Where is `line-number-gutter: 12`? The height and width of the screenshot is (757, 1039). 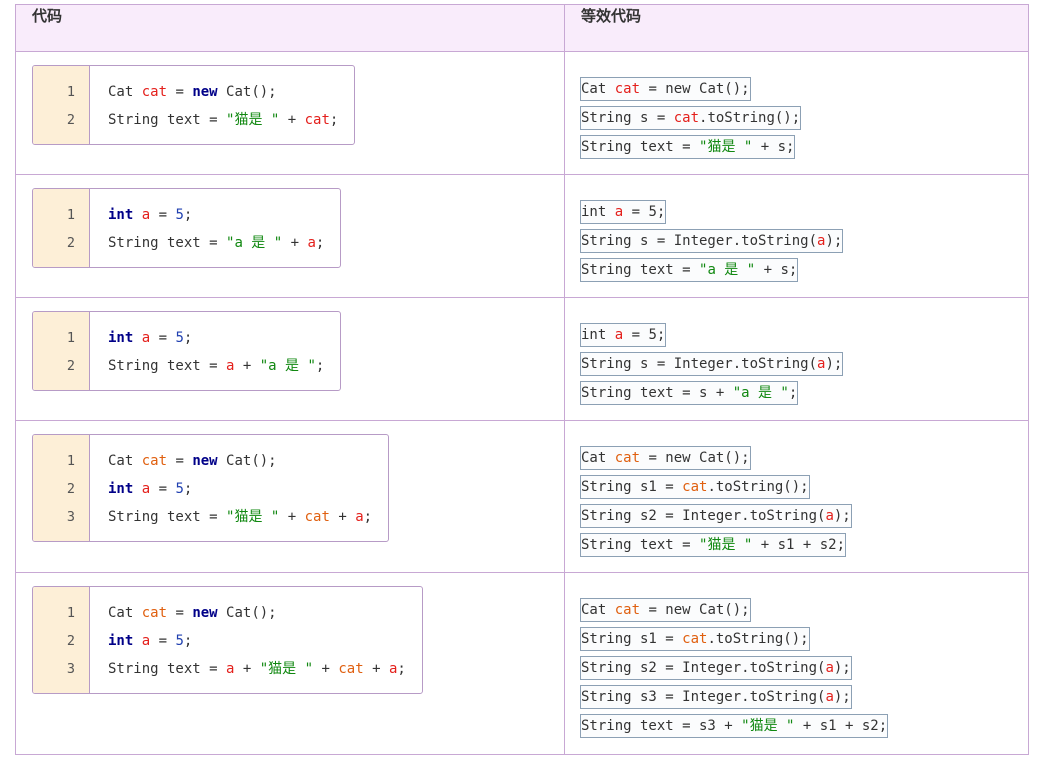
line-number-gutter: 12 is located at coordinates (61, 228).